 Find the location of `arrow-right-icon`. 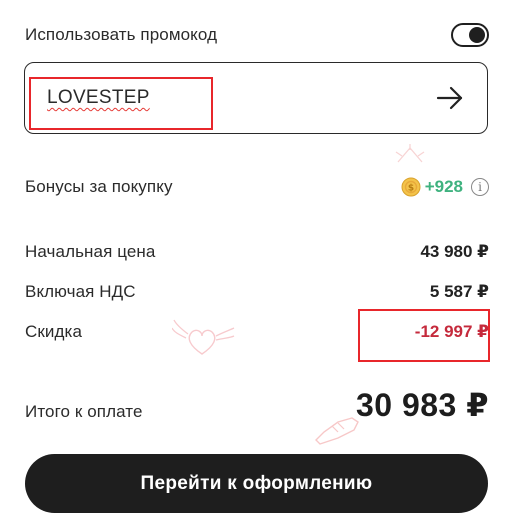

arrow-right-icon is located at coordinates (450, 98).